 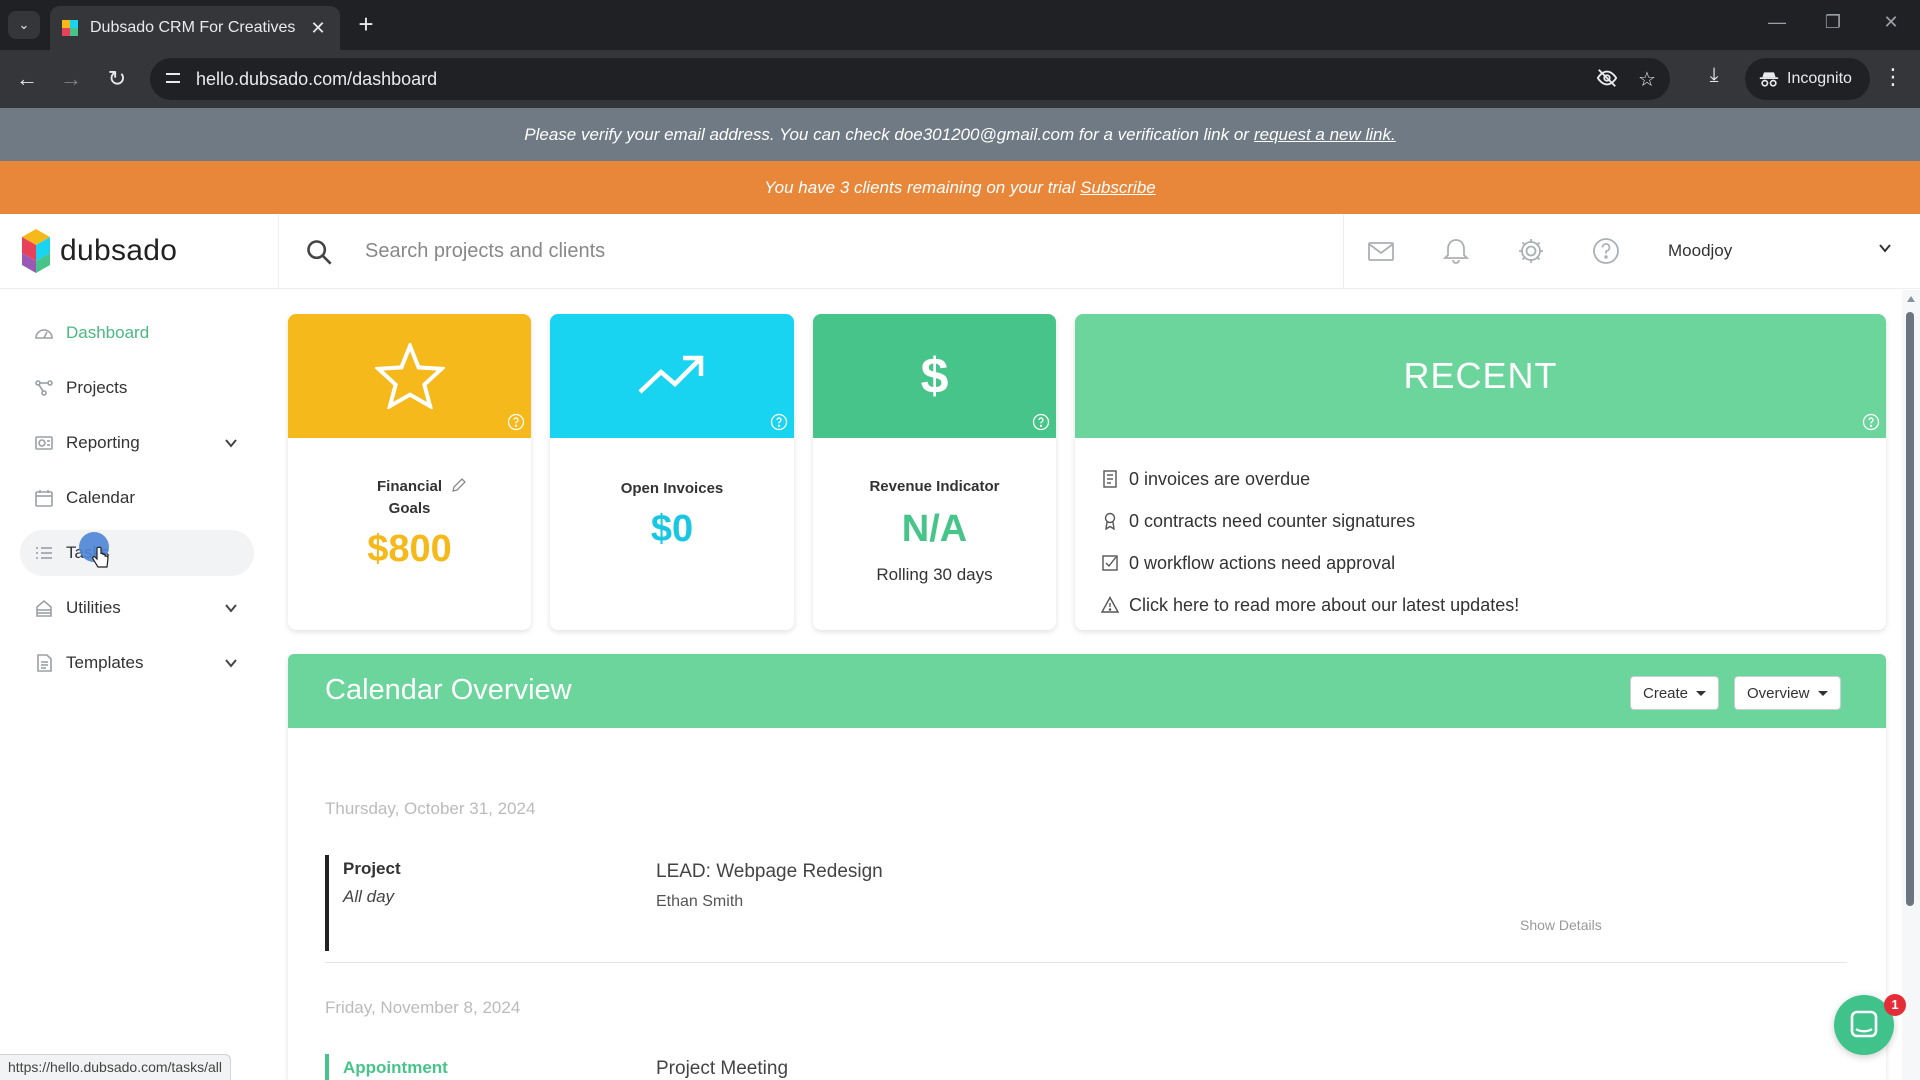 What do you see at coordinates (369, 896) in the screenshot?
I see `event-time: All day` at bounding box center [369, 896].